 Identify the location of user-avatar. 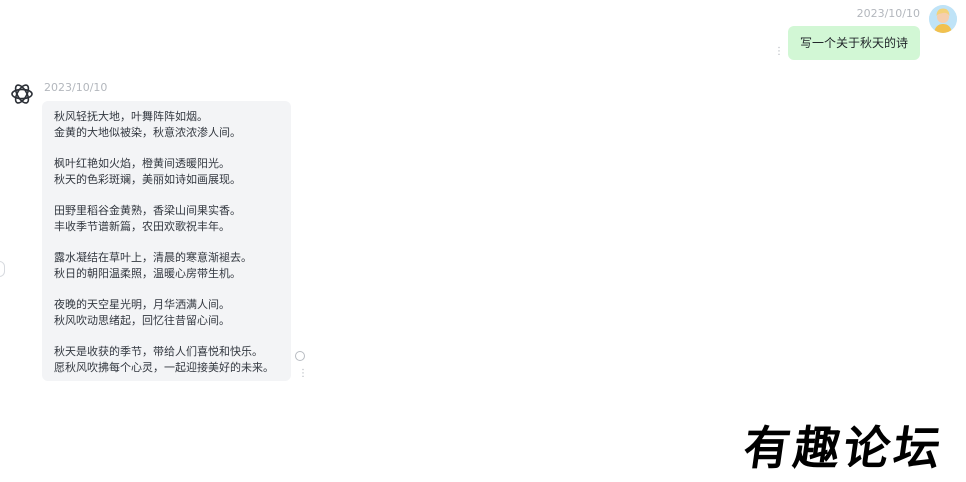
(943, 19).